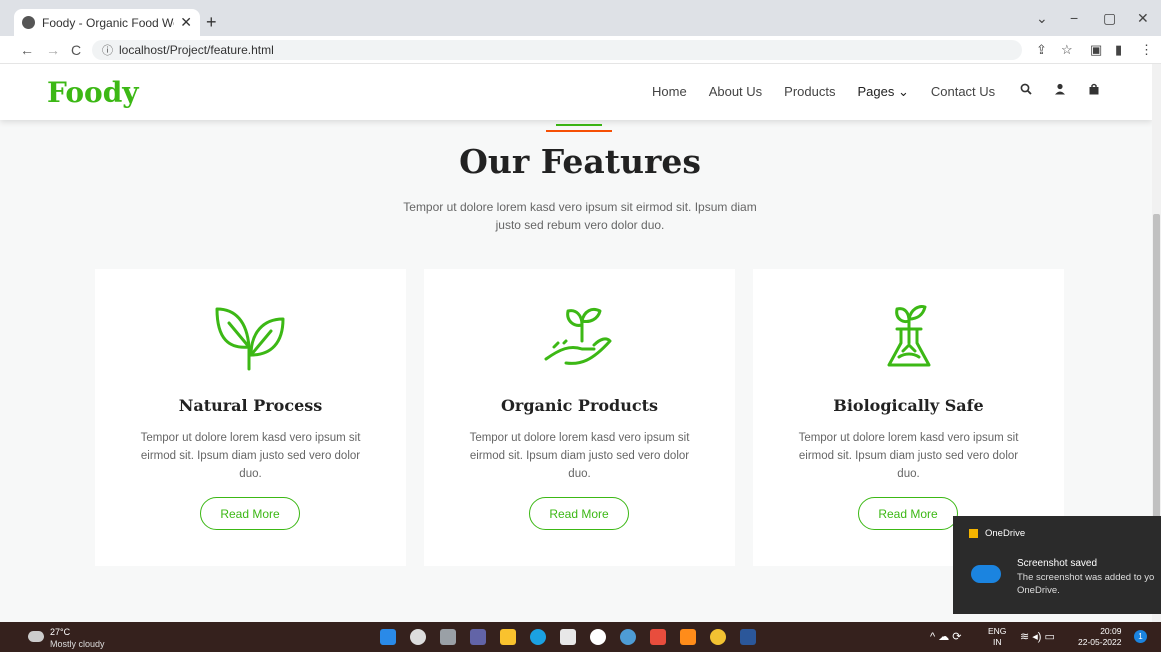 This screenshot has width=1161, height=652. Describe the element at coordinates (963, 92) in the screenshot. I see `nav-contact-us: Contact Us` at that location.